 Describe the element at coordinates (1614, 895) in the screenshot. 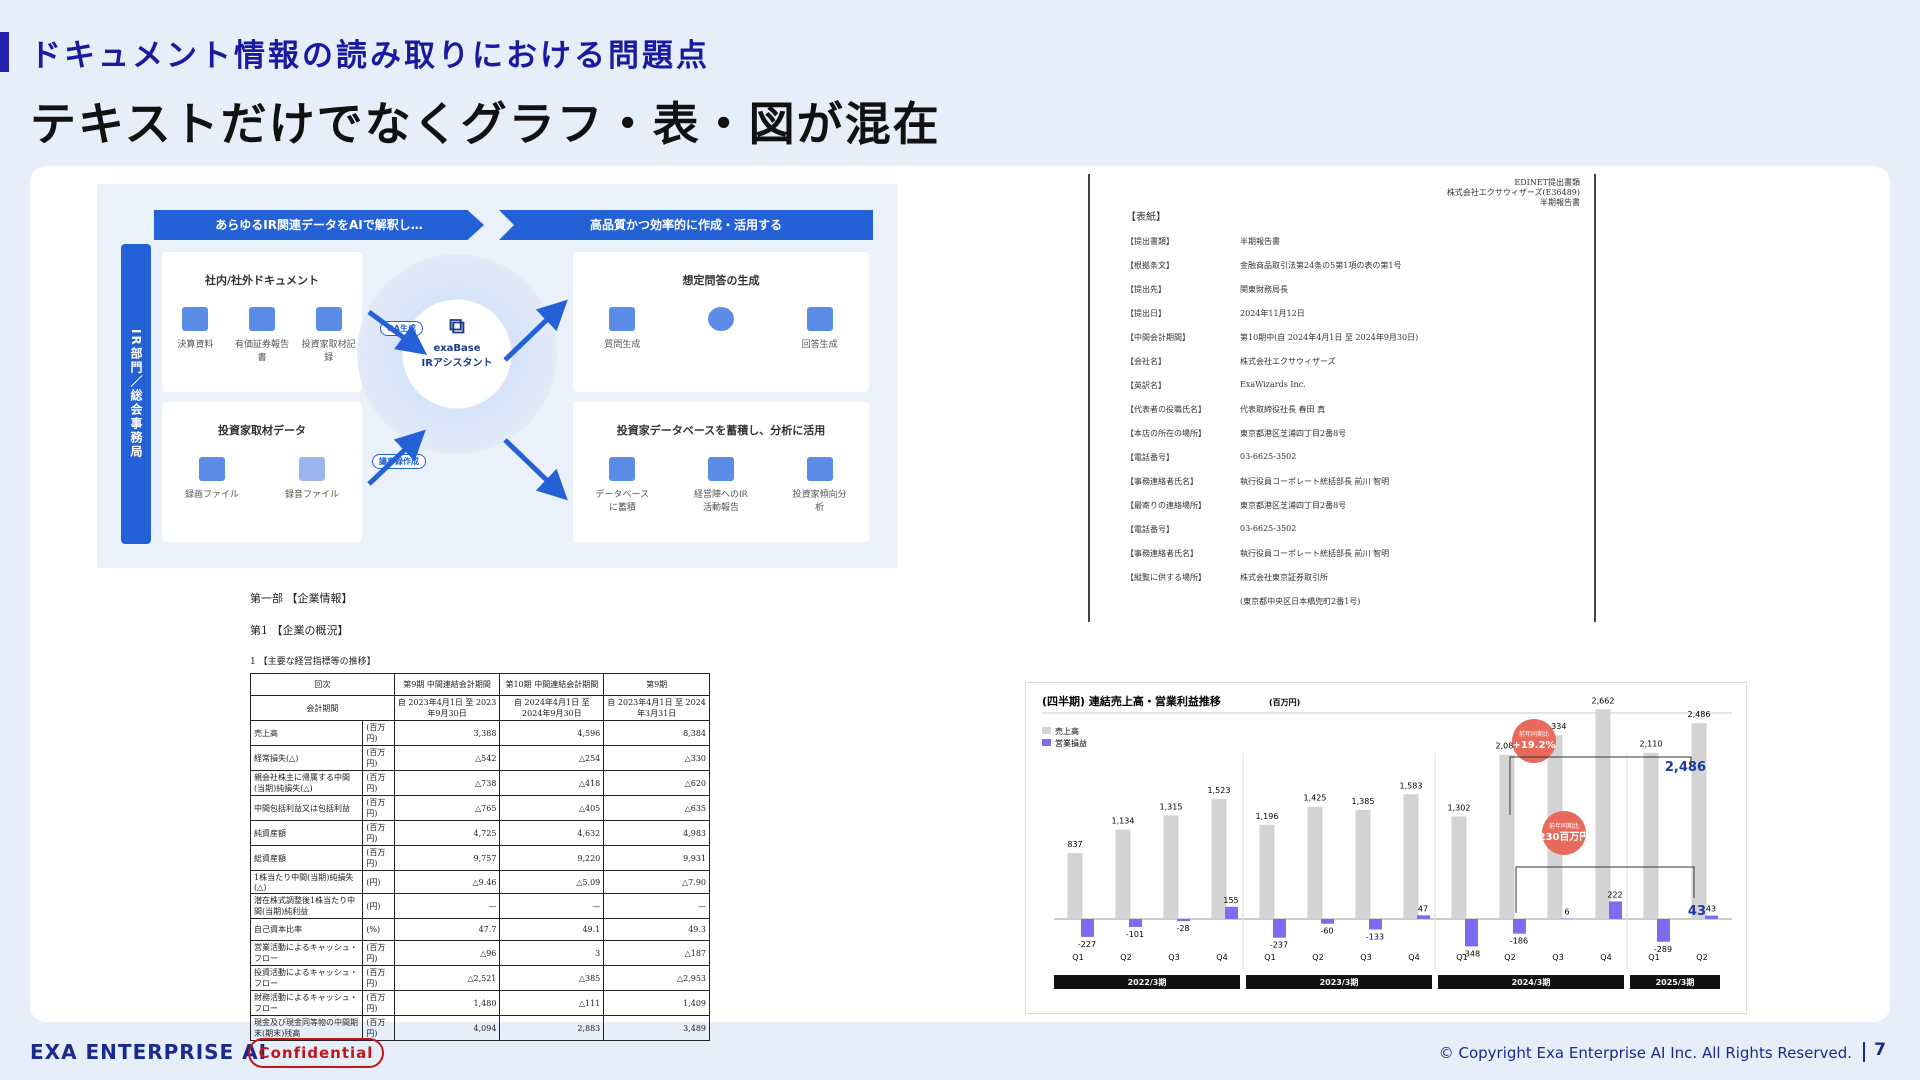

I see `op-label: 222` at that location.